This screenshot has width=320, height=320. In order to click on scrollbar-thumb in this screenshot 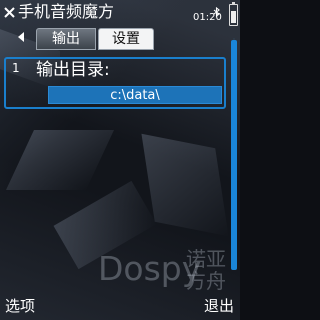, I will do `click(234, 155)`.